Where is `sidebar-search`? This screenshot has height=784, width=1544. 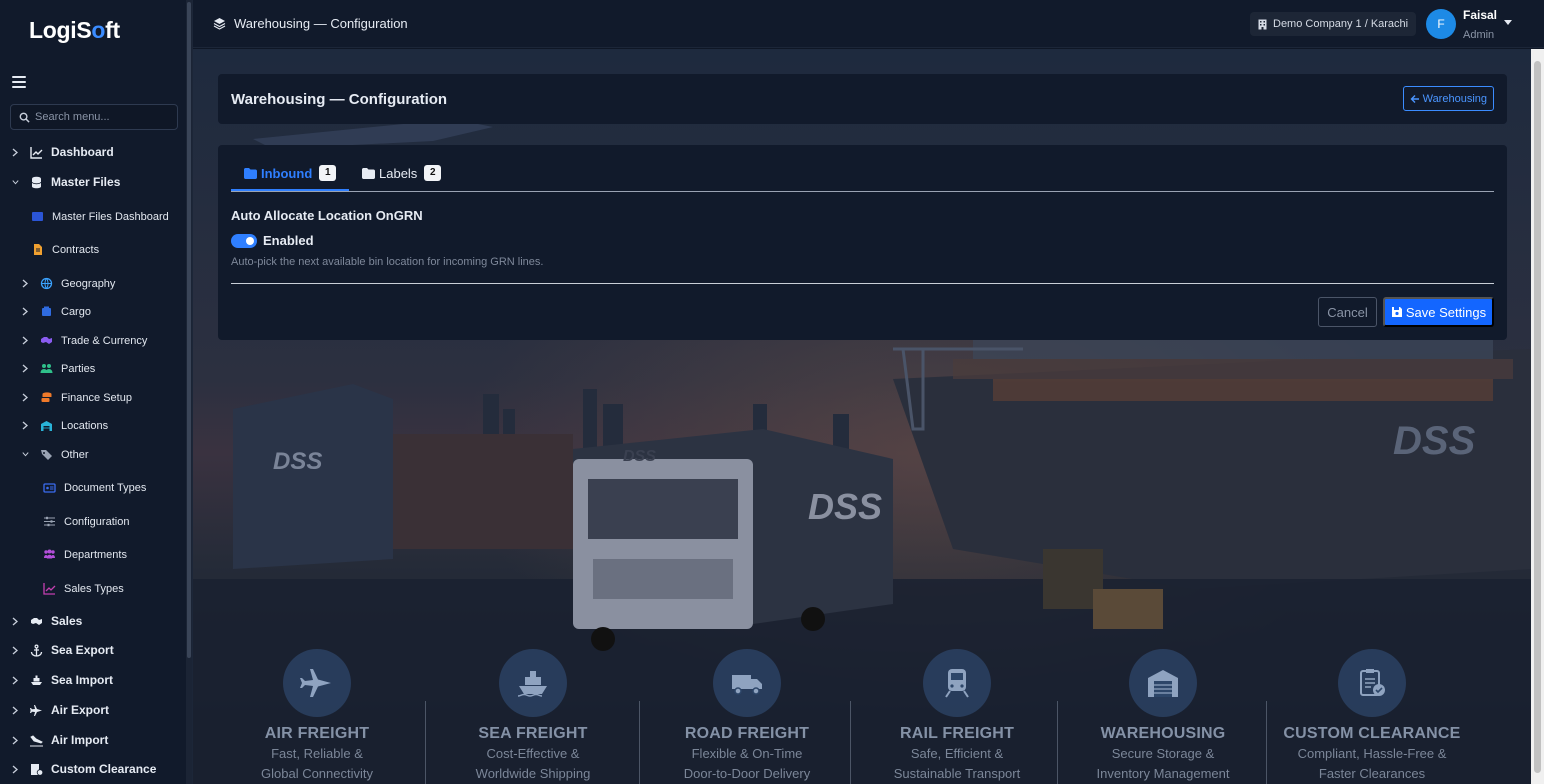
sidebar-search is located at coordinates (94, 117).